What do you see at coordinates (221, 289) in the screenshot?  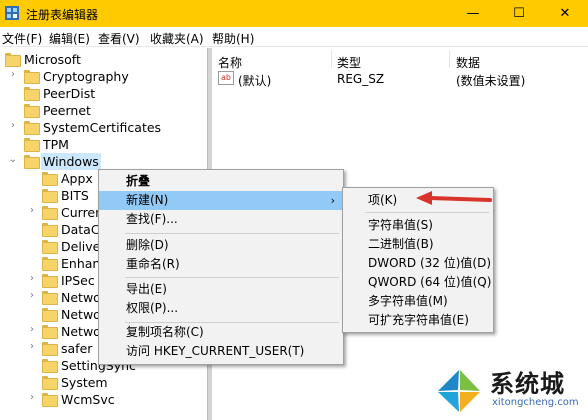 I see `menu-export: 导出(E)` at bounding box center [221, 289].